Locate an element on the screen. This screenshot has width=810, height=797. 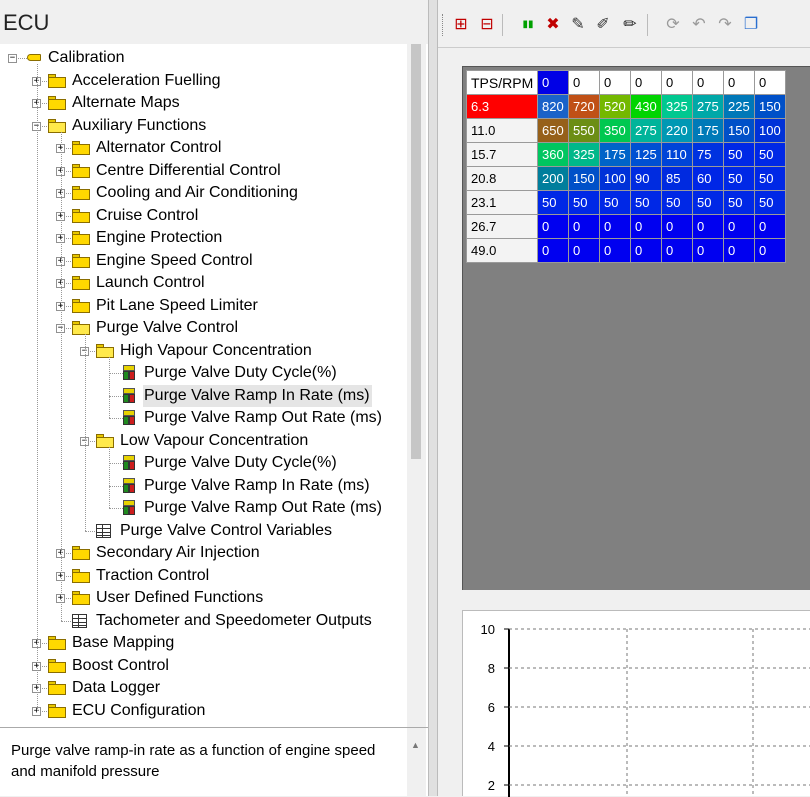
undo-icon: ↶ is located at coordinates (699, 25).